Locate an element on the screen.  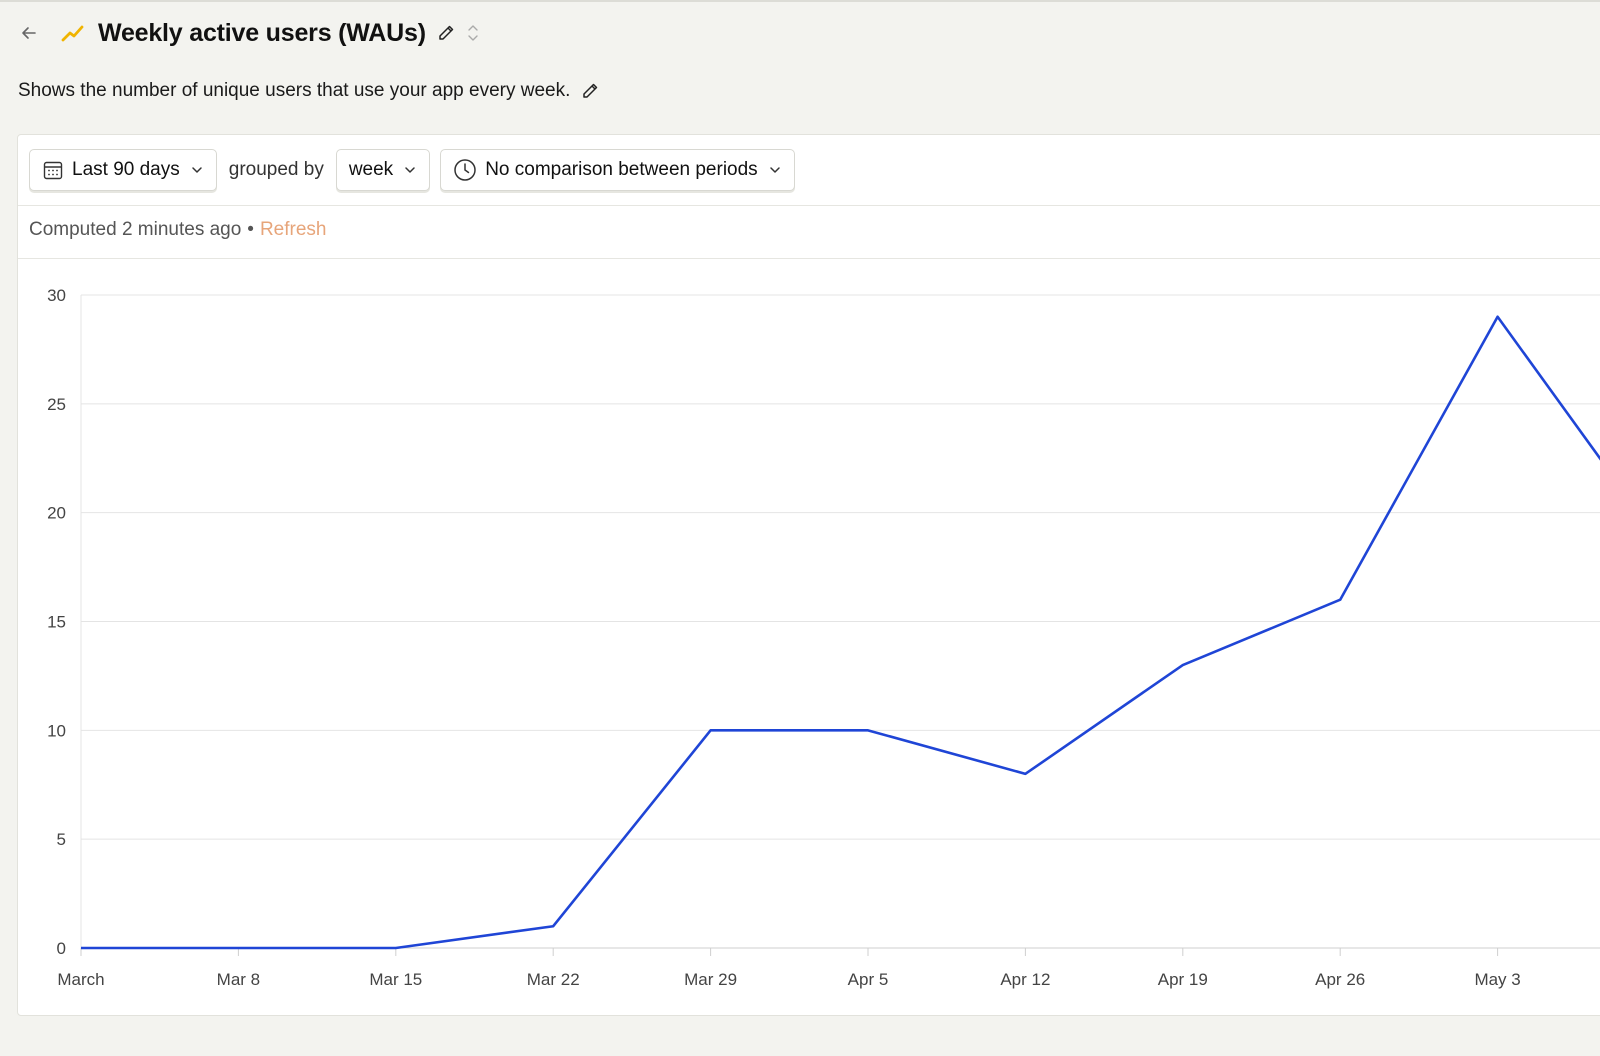
trend-line-icon is located at coordinates (73, 33).